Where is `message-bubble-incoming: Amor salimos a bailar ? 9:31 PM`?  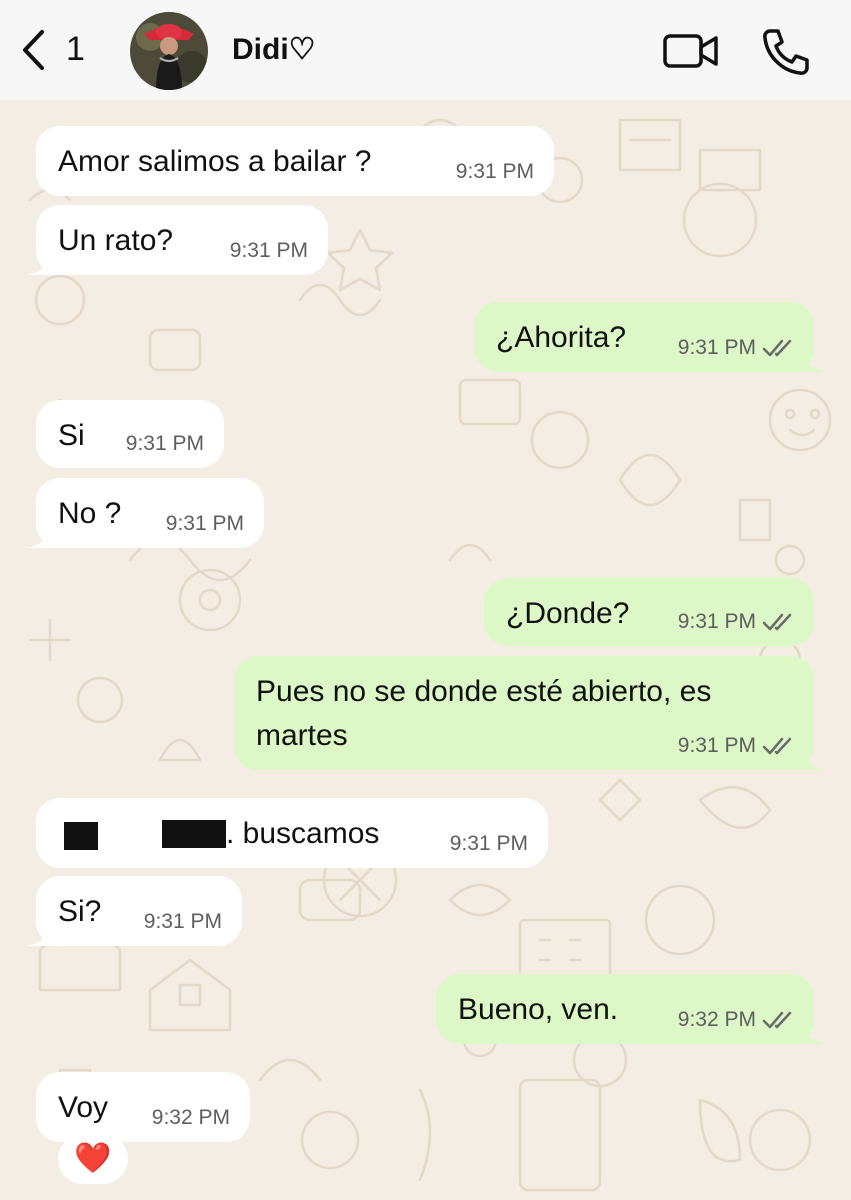 message-bubble-incoming: Amor salimos a bailar ? 9:31 PM is located at coordinates (295, 161).